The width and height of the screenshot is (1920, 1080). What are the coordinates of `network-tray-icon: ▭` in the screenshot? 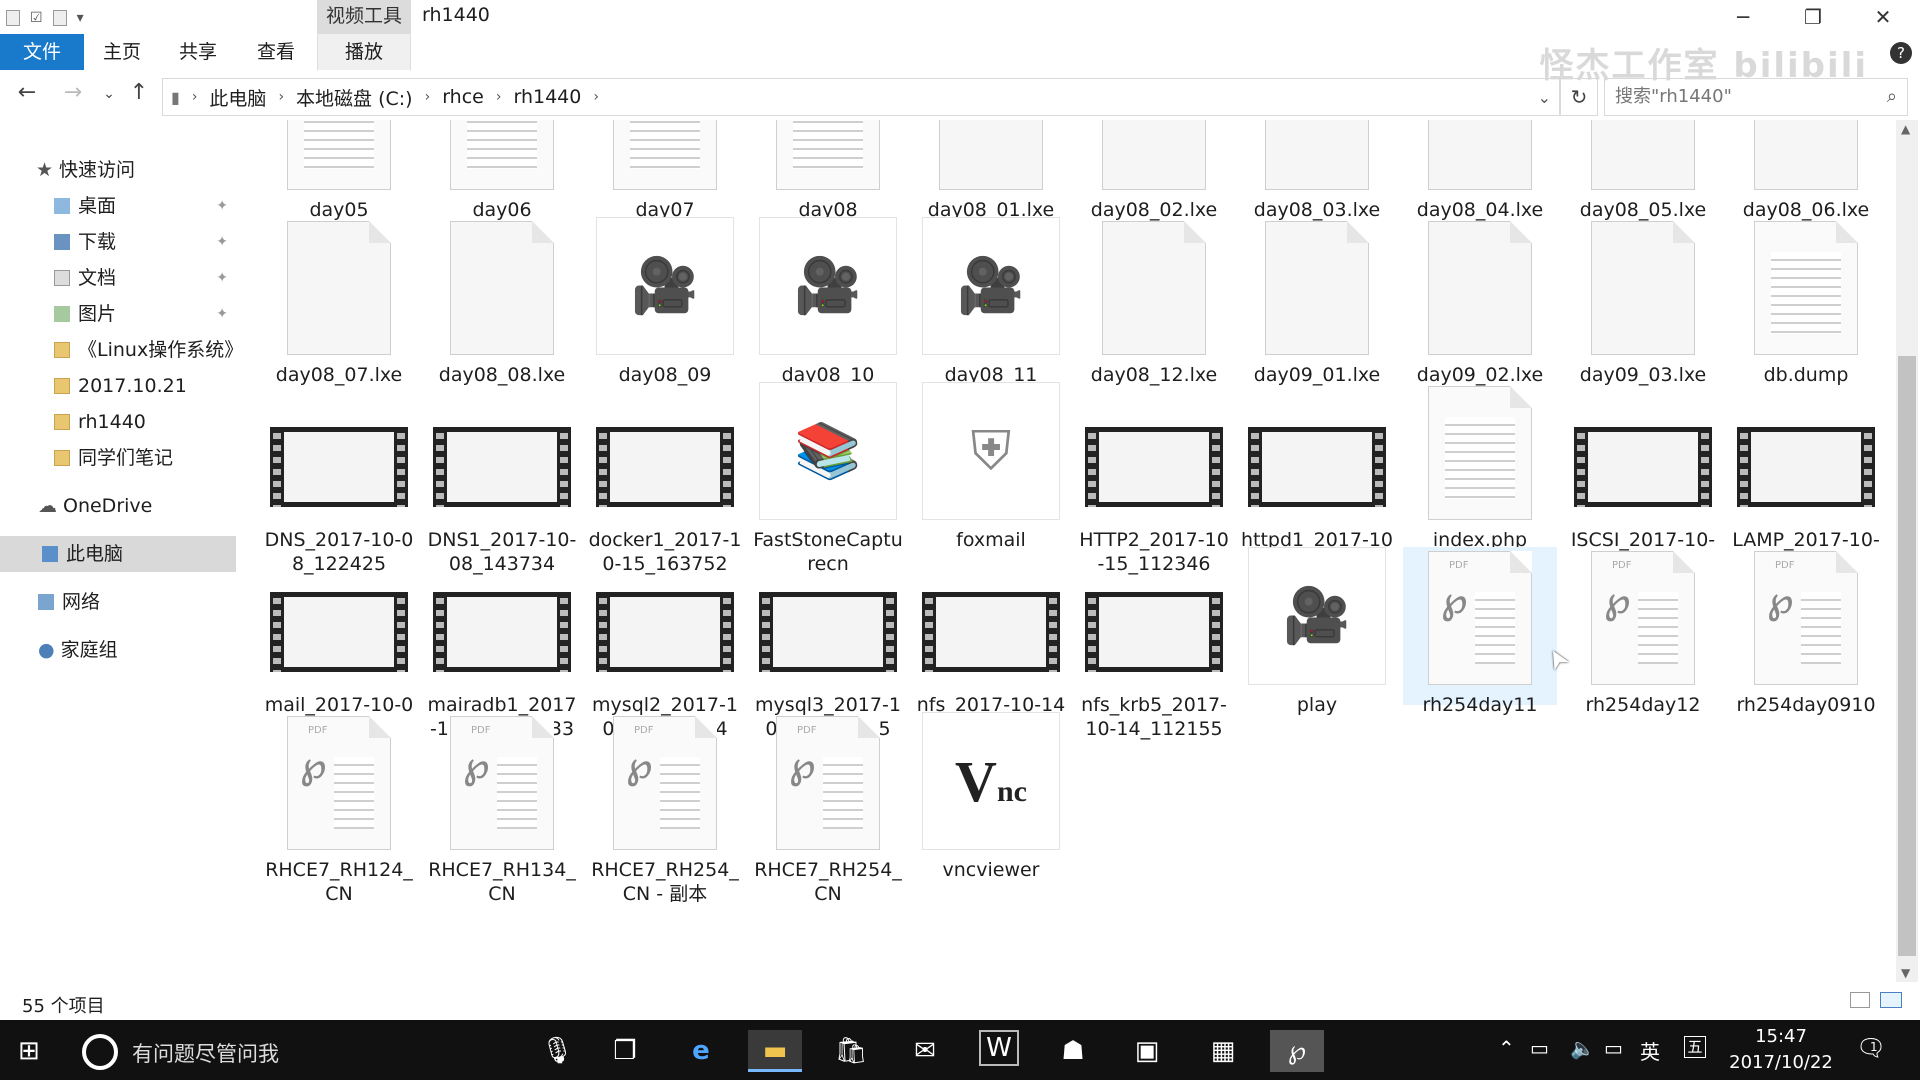 It's located at (1539, 1048).